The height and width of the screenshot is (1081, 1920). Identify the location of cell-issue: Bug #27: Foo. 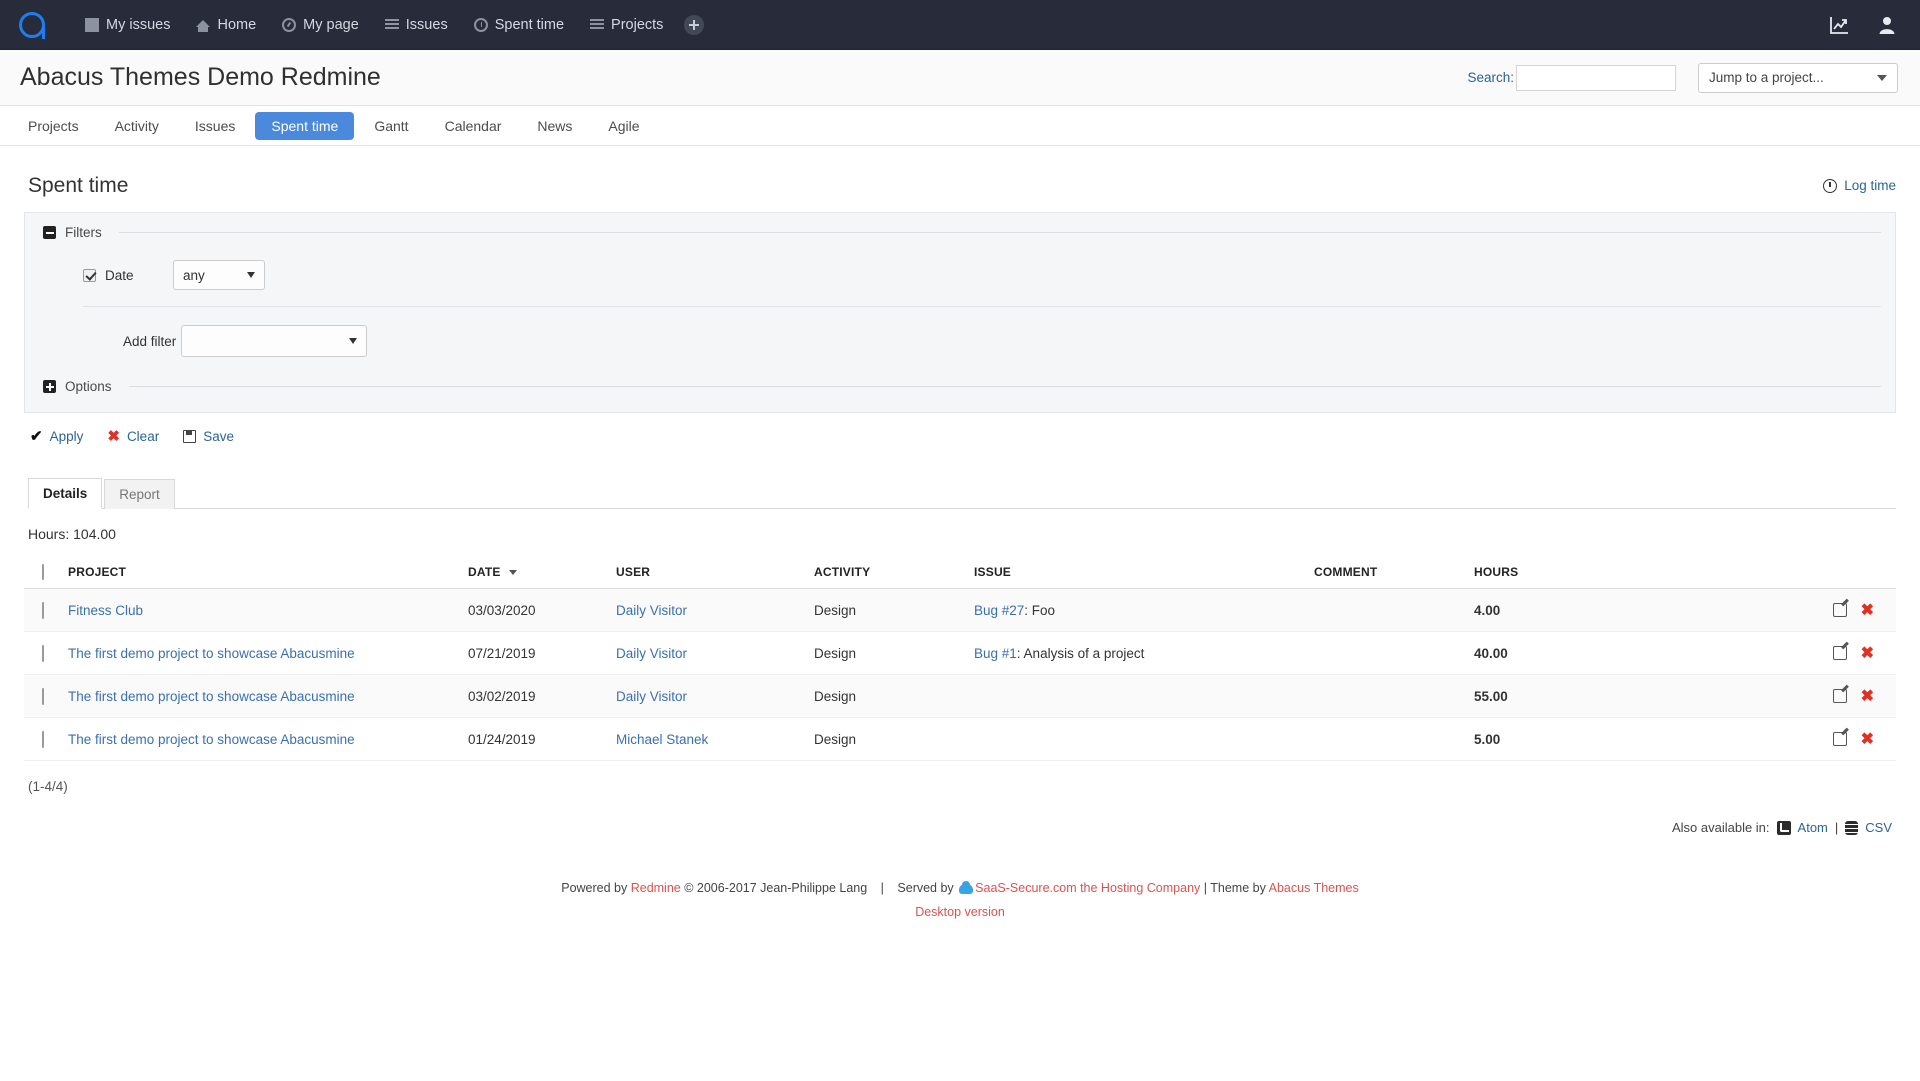
(1138, 610).